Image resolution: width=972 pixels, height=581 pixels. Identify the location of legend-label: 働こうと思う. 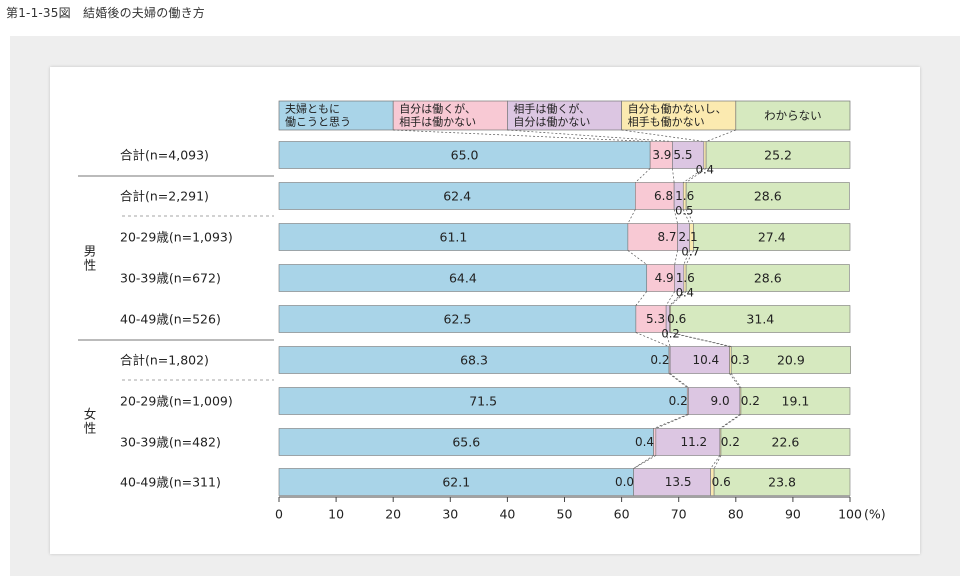
(318, 122).